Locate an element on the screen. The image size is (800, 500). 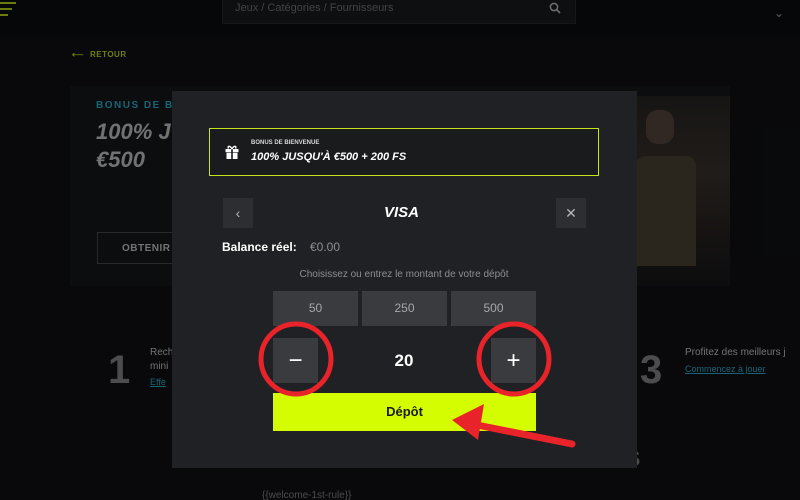
bonus-offer-text: 100% JUSQU'À €500 + 200 FS is located at coordinates (329, 157).